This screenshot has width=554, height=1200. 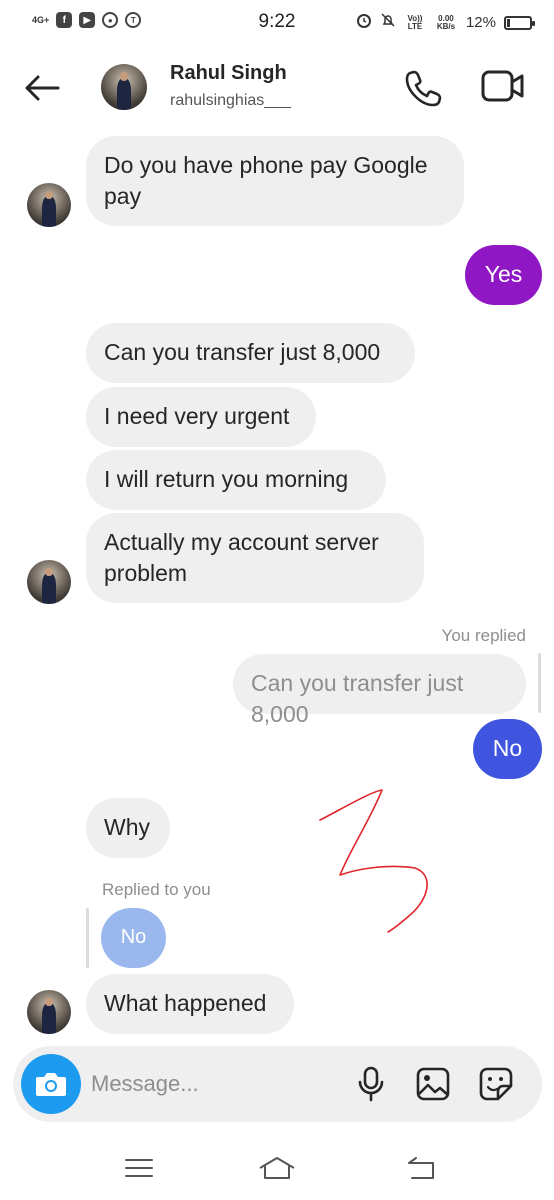 I want to click on camera-icon, so click(x=51, y=1084).